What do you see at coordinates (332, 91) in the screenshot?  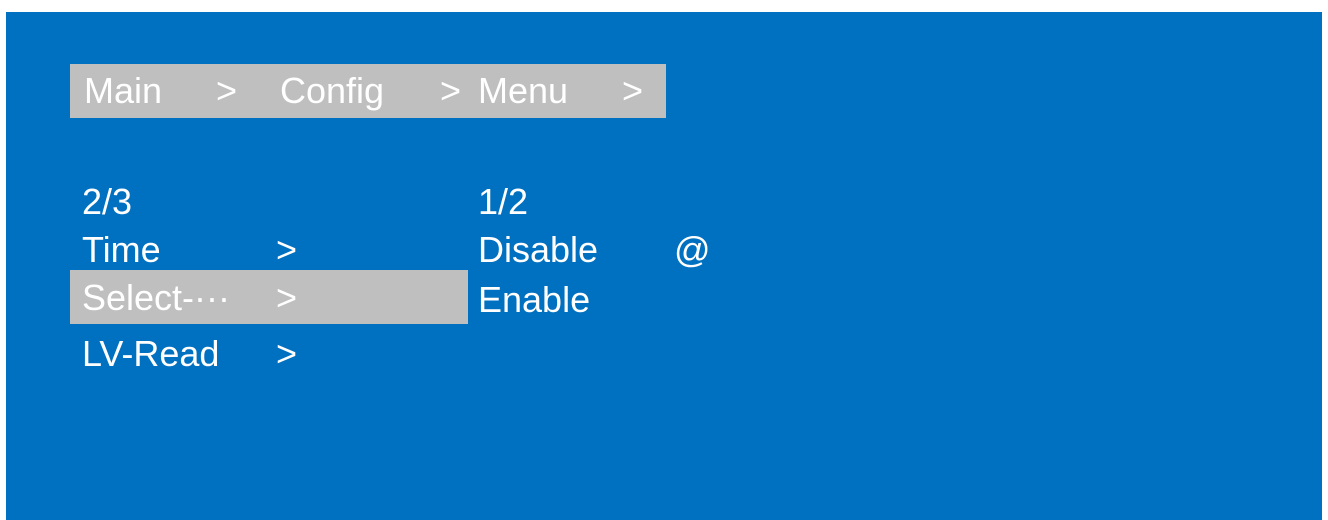 I see `breadcrumb-config: Config` at bounding box center [332, 91].